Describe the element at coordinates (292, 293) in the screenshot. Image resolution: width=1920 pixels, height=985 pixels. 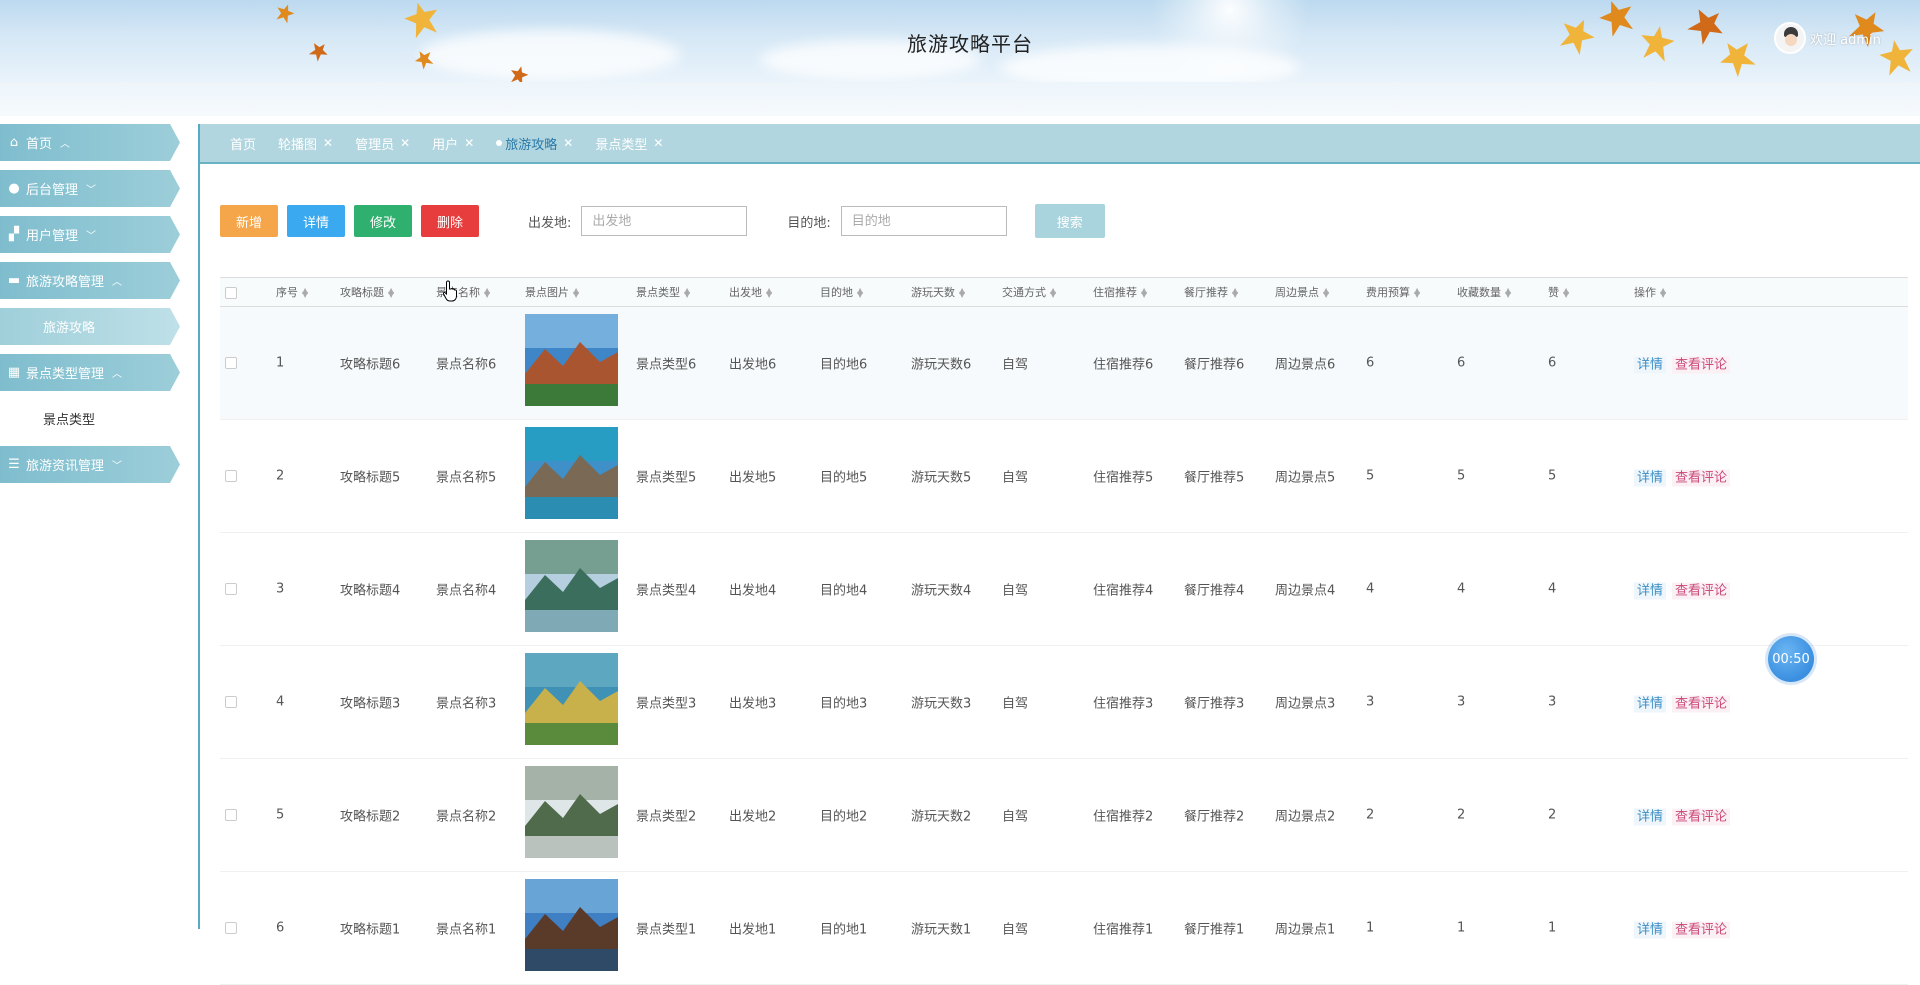
I see `column-header: 序号 ▲ ▼` at that location.